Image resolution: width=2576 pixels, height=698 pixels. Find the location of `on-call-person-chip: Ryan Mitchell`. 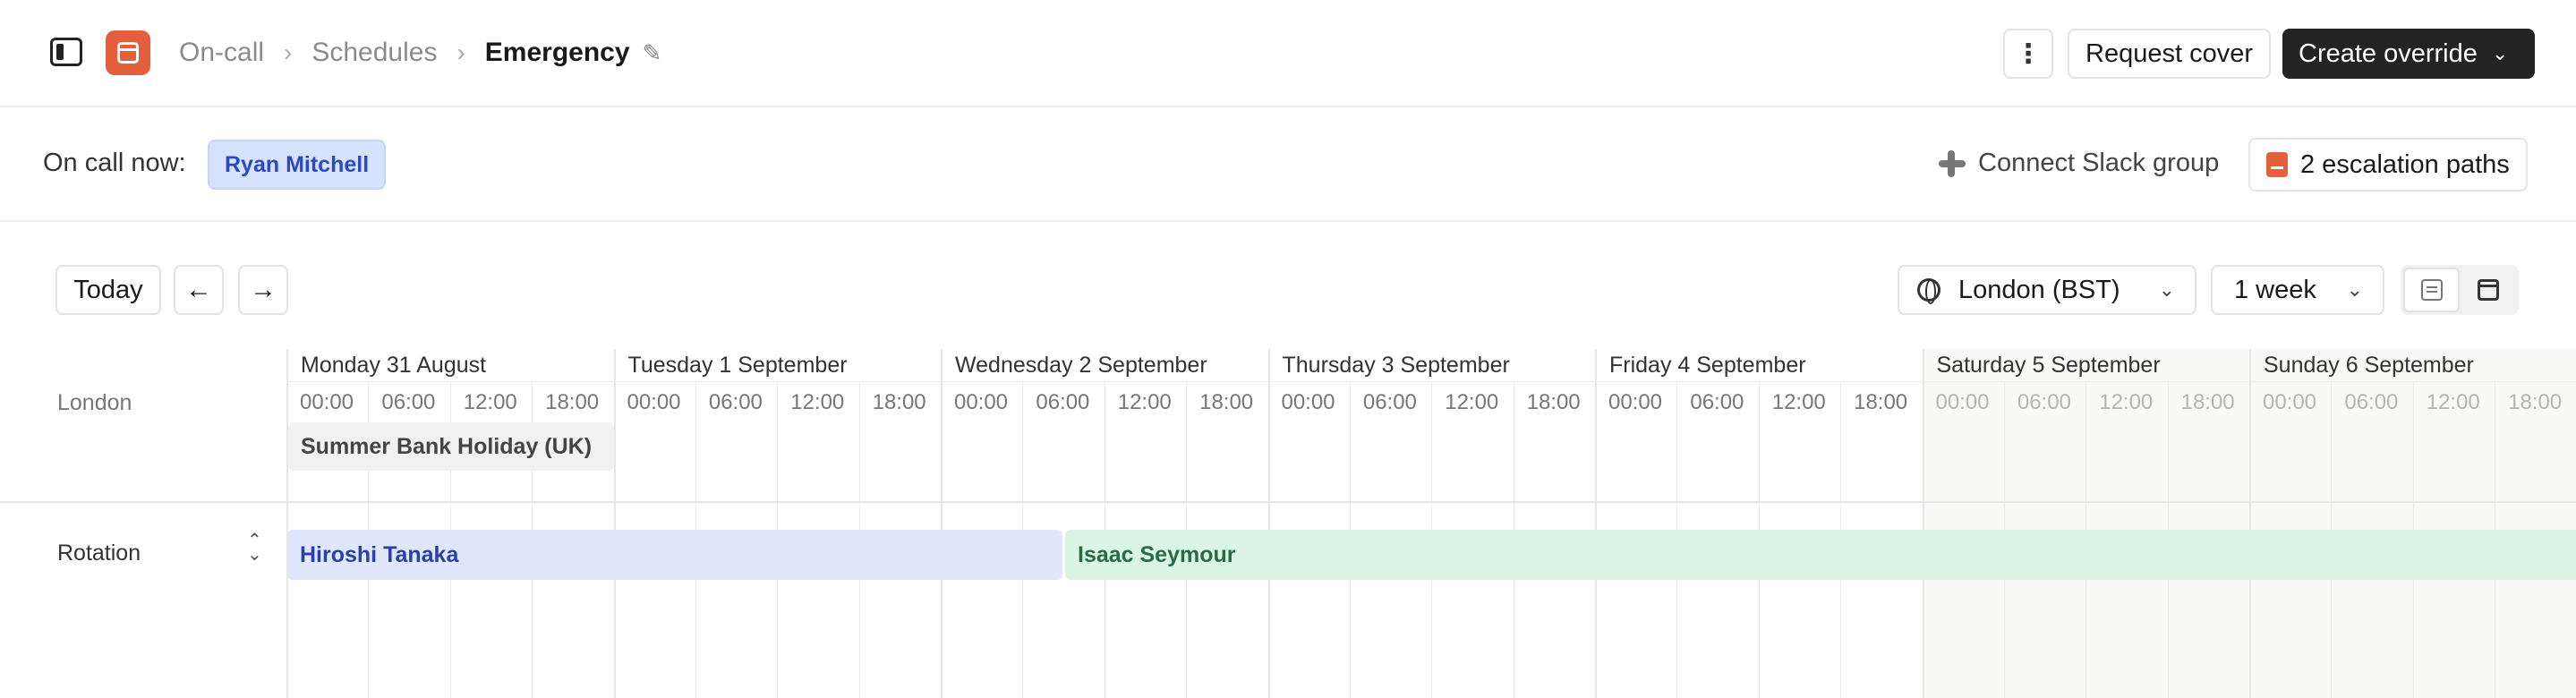

on-call-person-chip: Ryan Mitchell is located at coordinates (297, 165).